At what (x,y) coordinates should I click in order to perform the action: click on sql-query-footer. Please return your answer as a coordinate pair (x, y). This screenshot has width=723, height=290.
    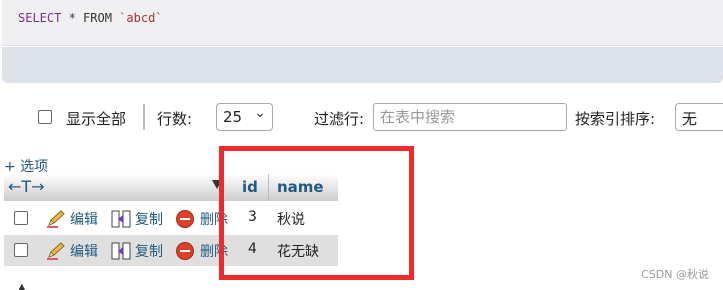
    Looking at the image, I should click on (362, 65).